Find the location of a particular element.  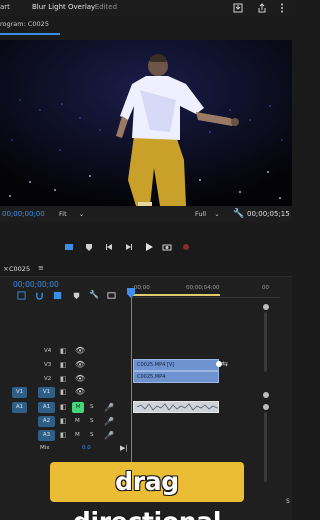

zoom-fit-select: Fit ⌄ is located at coordinates (71, 214).